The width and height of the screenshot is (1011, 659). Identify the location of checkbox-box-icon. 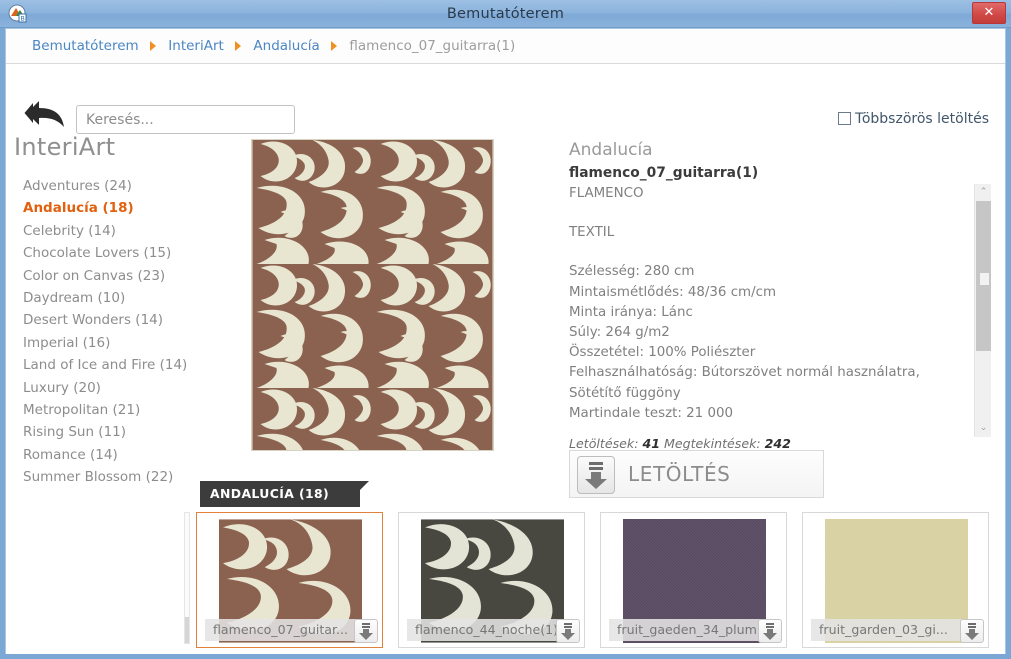
(845, 118).